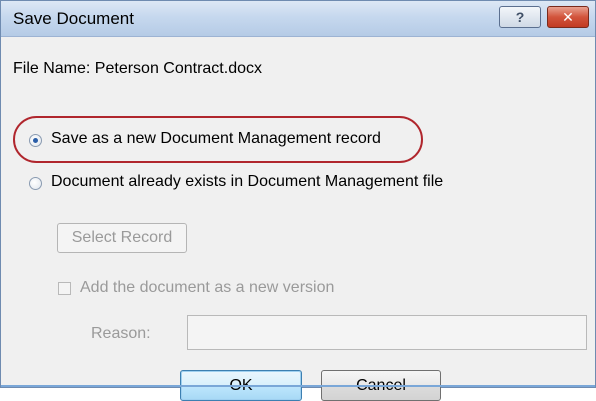 The image size is (596, 401). I want to click on title-bar: Save Document ? ✕, so click(298, 19).